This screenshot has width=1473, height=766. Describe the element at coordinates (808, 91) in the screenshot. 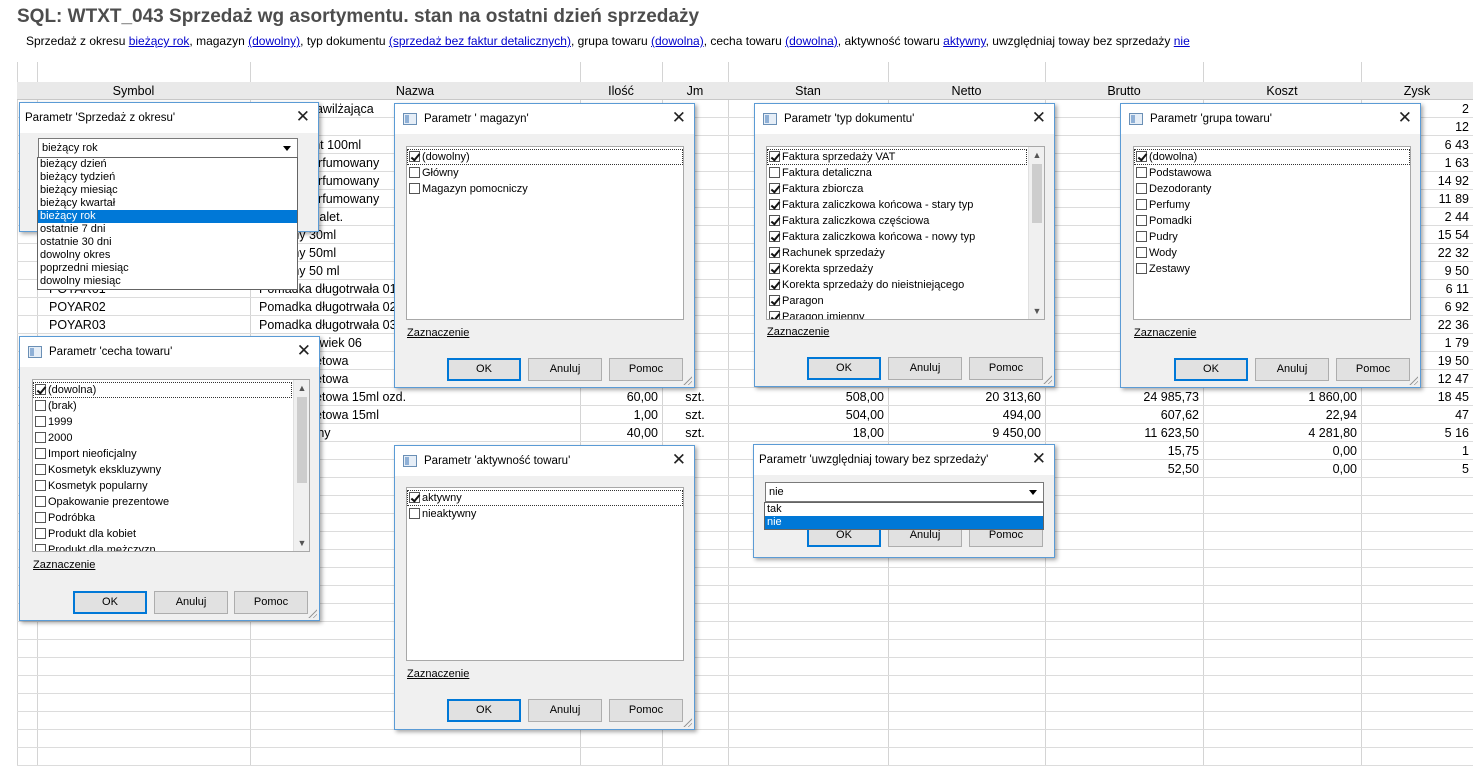

I see `column-header: Stan` at that location.